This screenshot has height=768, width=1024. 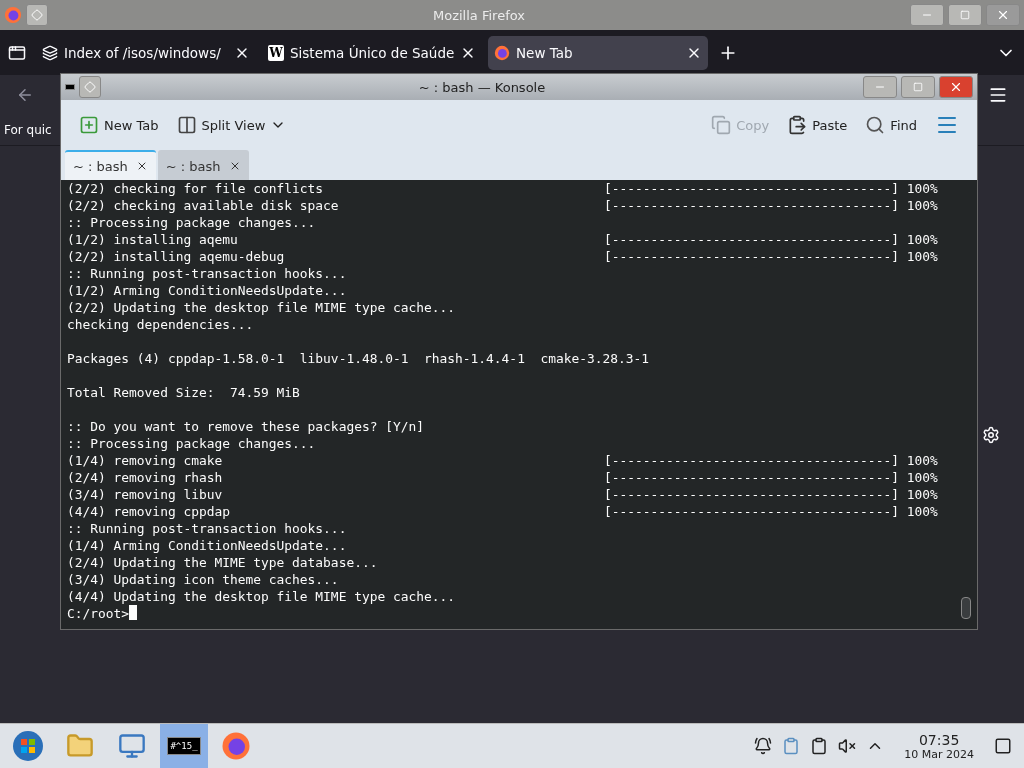 I want to click on bookmark-text: For quic, so click(x=28, y=130).